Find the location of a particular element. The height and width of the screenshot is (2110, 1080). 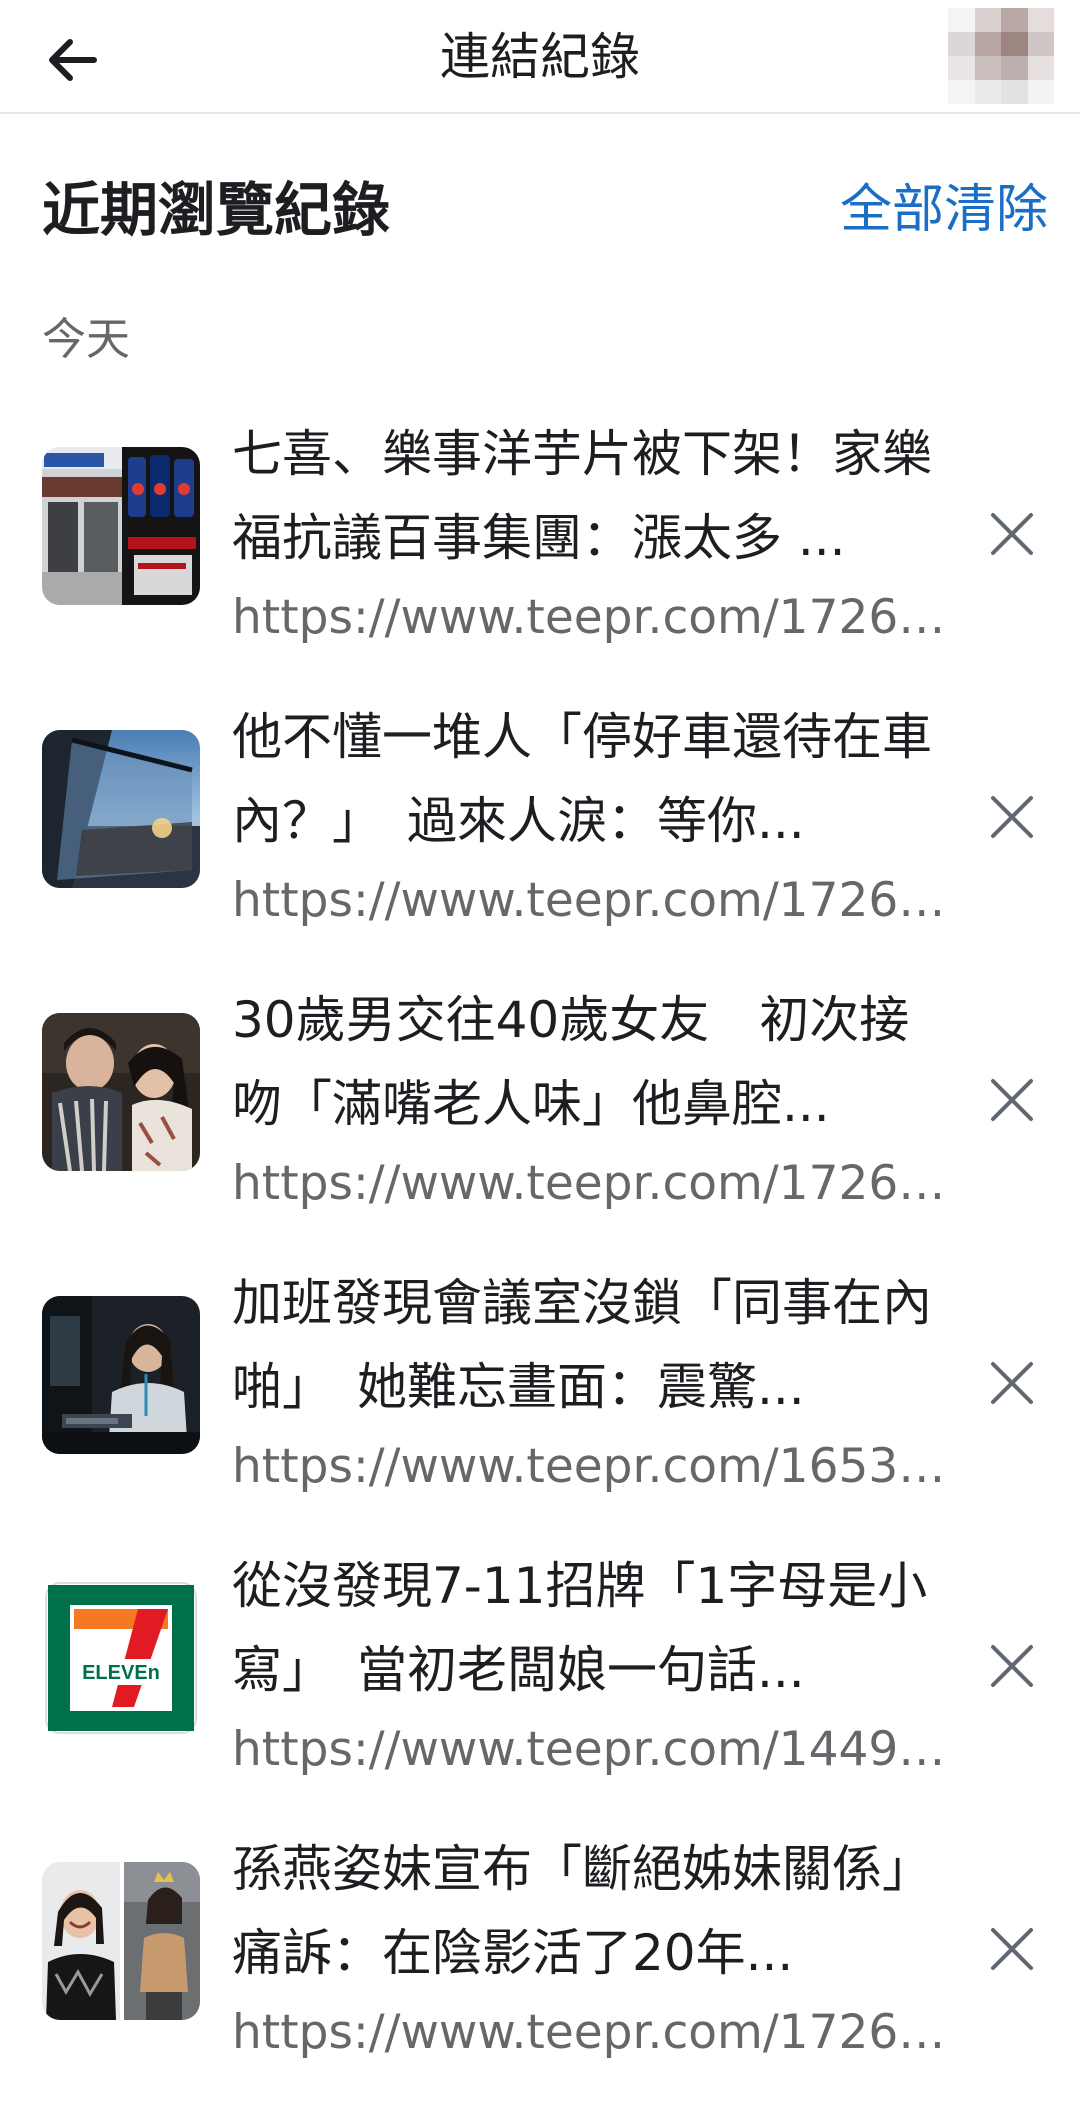

section-title: 近期瀏覽紀錄 is located at coordinates (216, 210).